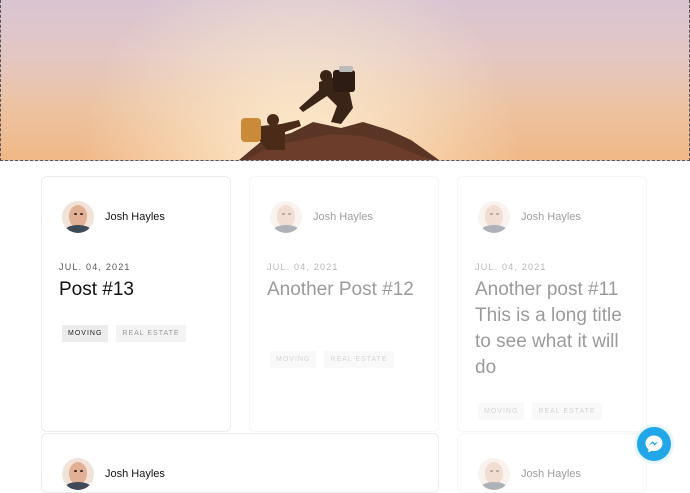  I want to click on post-title: Another Post #12, so click(347, 290).